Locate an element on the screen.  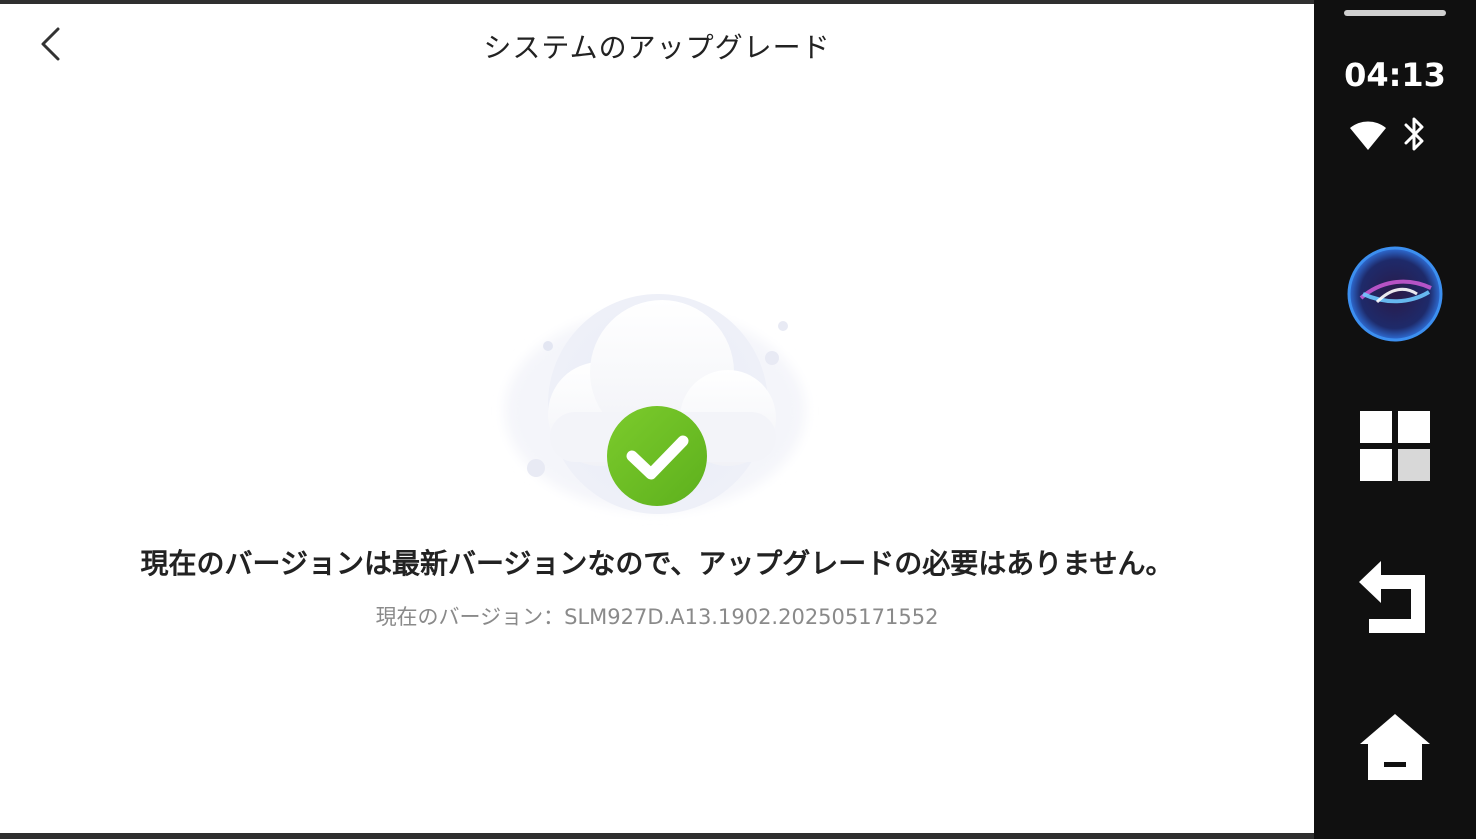
back-nav-button is located at coordinates (1395, 598).